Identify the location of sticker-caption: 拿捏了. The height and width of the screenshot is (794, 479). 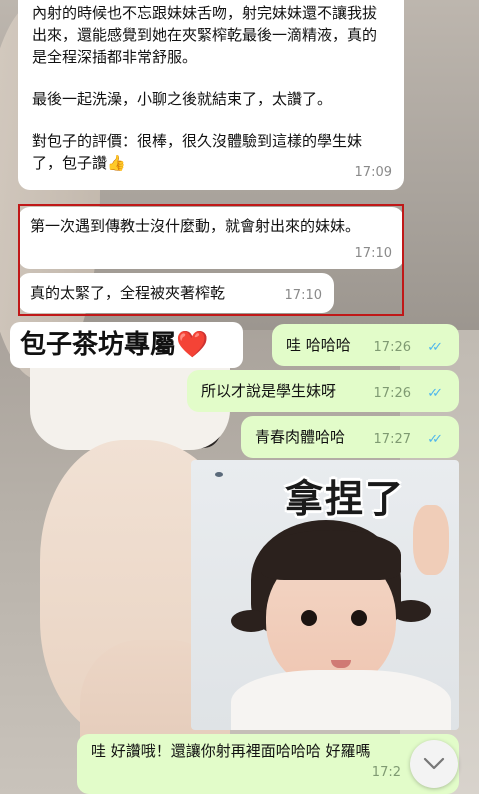
(345, 499).